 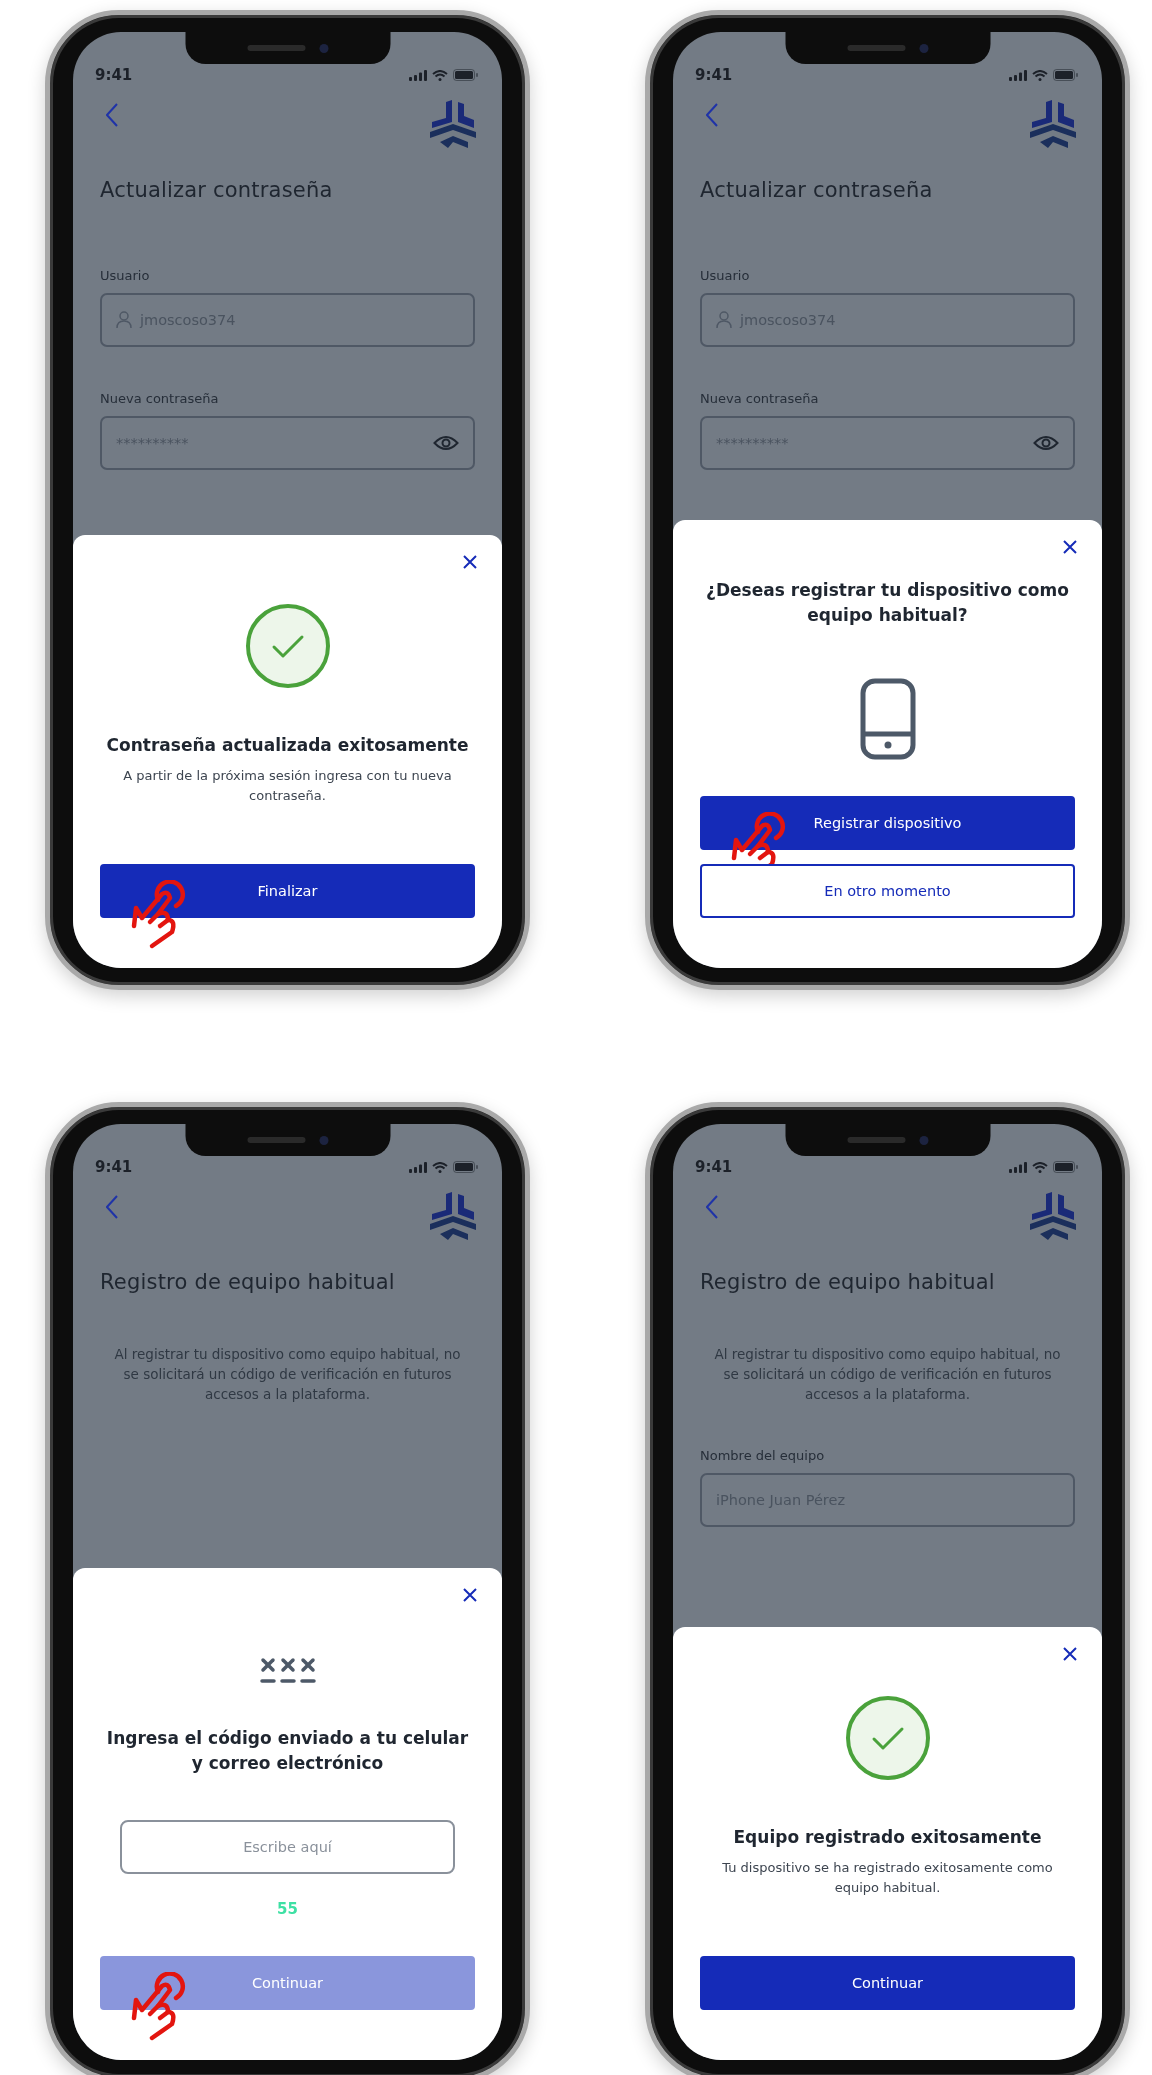 I want to click on code-input-field: Escribe aquí, so click(x=287, y=1847).